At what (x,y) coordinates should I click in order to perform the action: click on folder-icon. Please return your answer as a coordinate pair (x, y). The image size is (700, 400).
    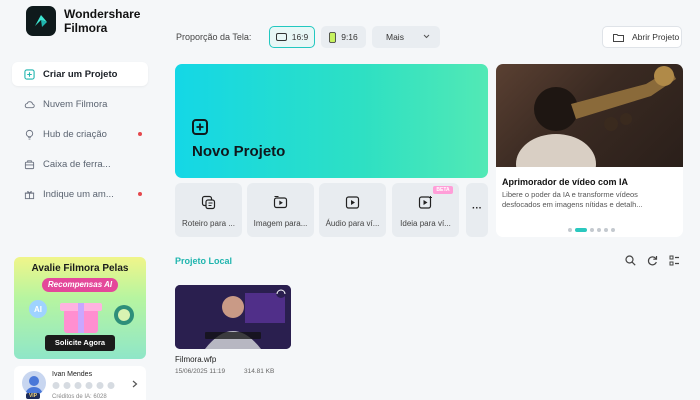
    Looking at the image, I should click on (618, 37).